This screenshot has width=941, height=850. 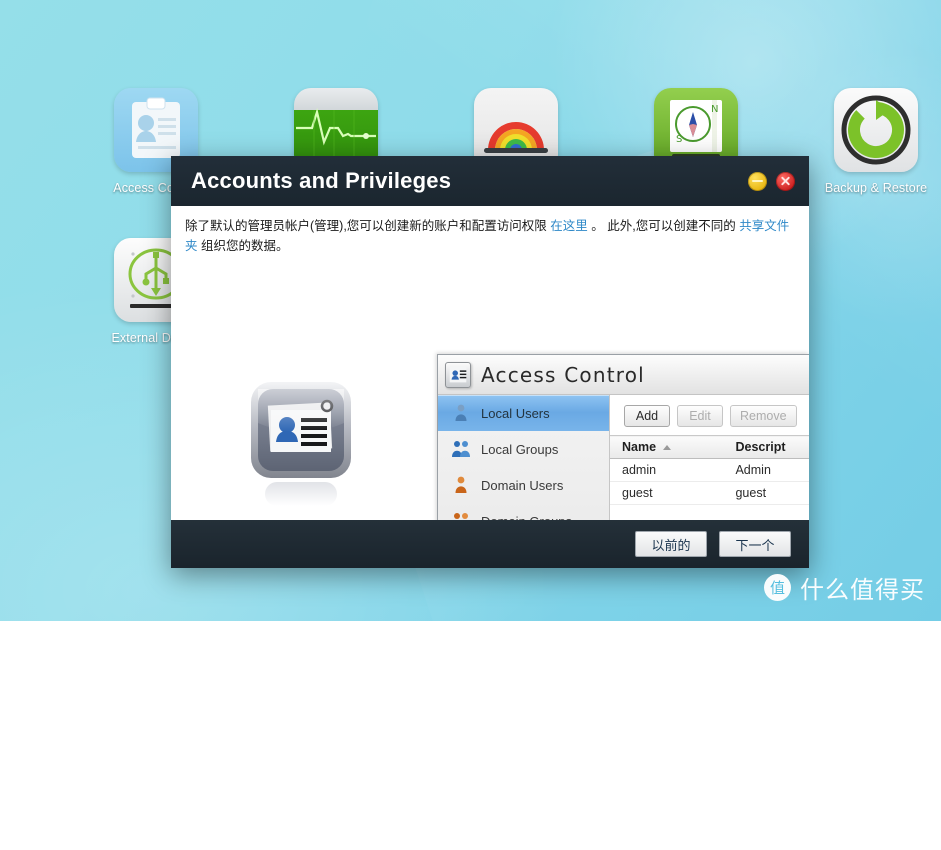 I want to click on watermark-logo-icon: 值, so click(x=777, y=587).